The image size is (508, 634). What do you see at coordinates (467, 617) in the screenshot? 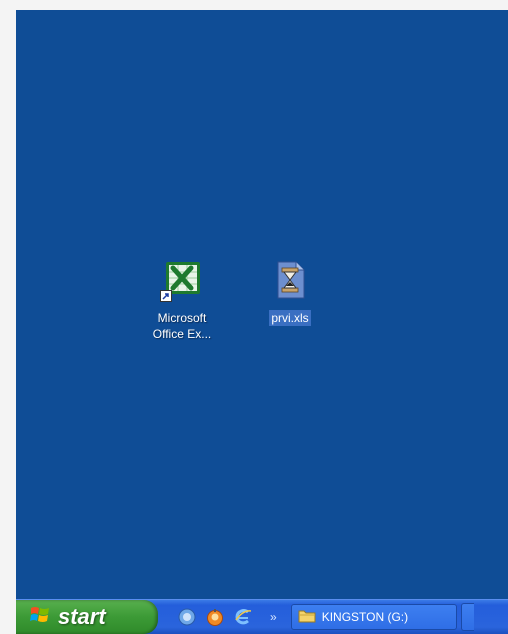
I see `taskbar-button-partial` at bounding box center [467, 617].